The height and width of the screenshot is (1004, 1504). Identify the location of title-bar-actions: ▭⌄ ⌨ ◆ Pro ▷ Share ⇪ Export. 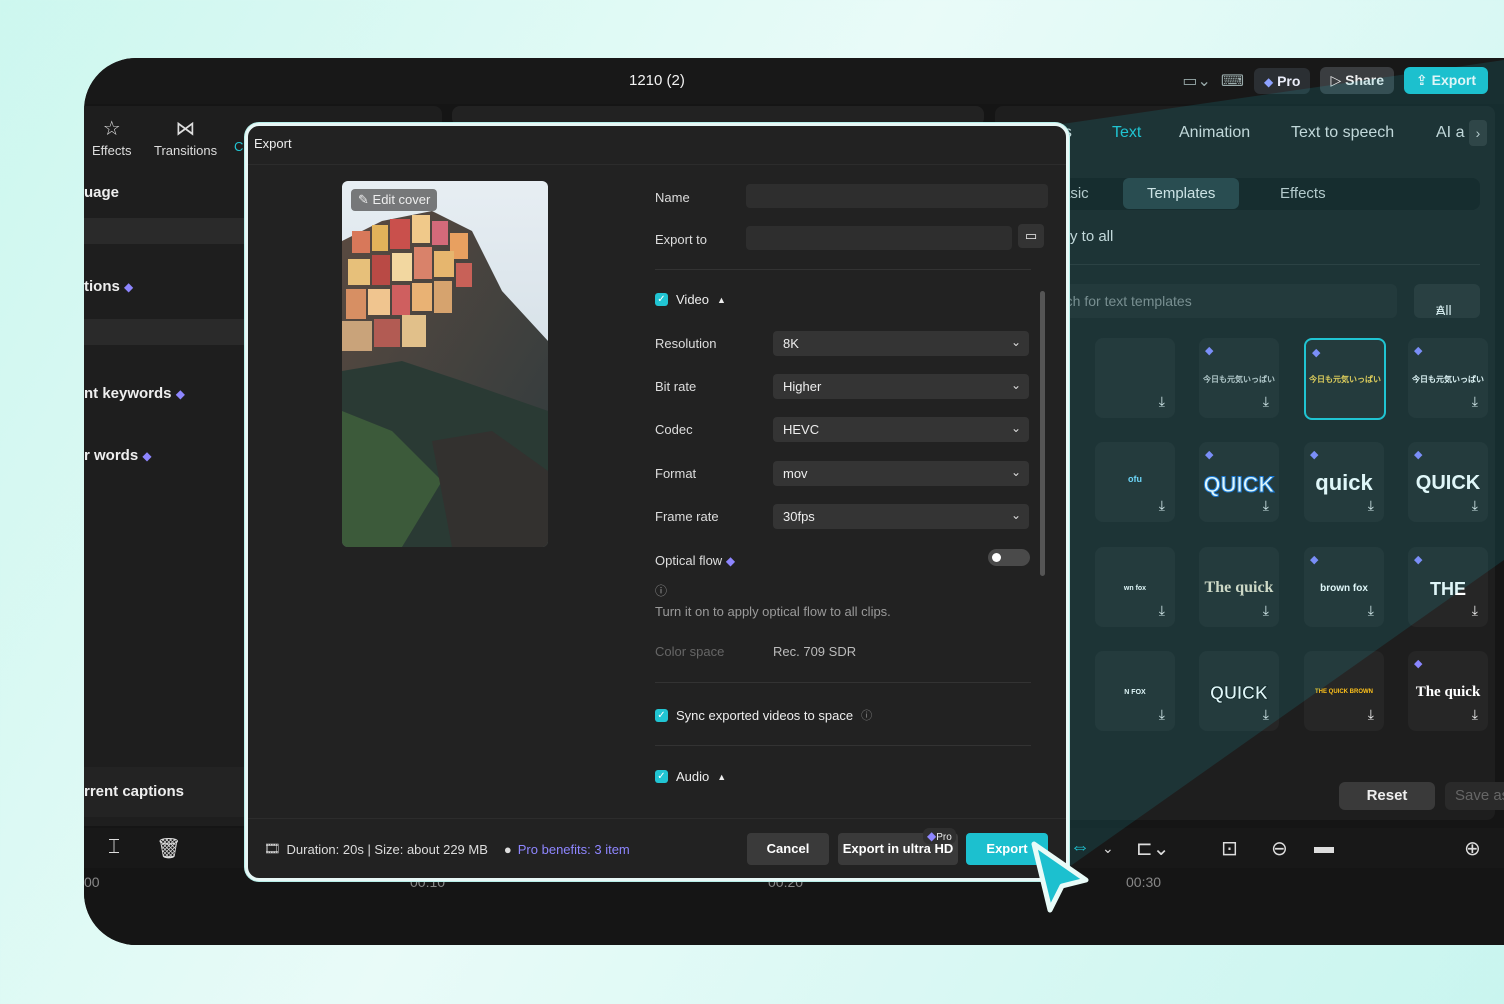
(1335, 80).